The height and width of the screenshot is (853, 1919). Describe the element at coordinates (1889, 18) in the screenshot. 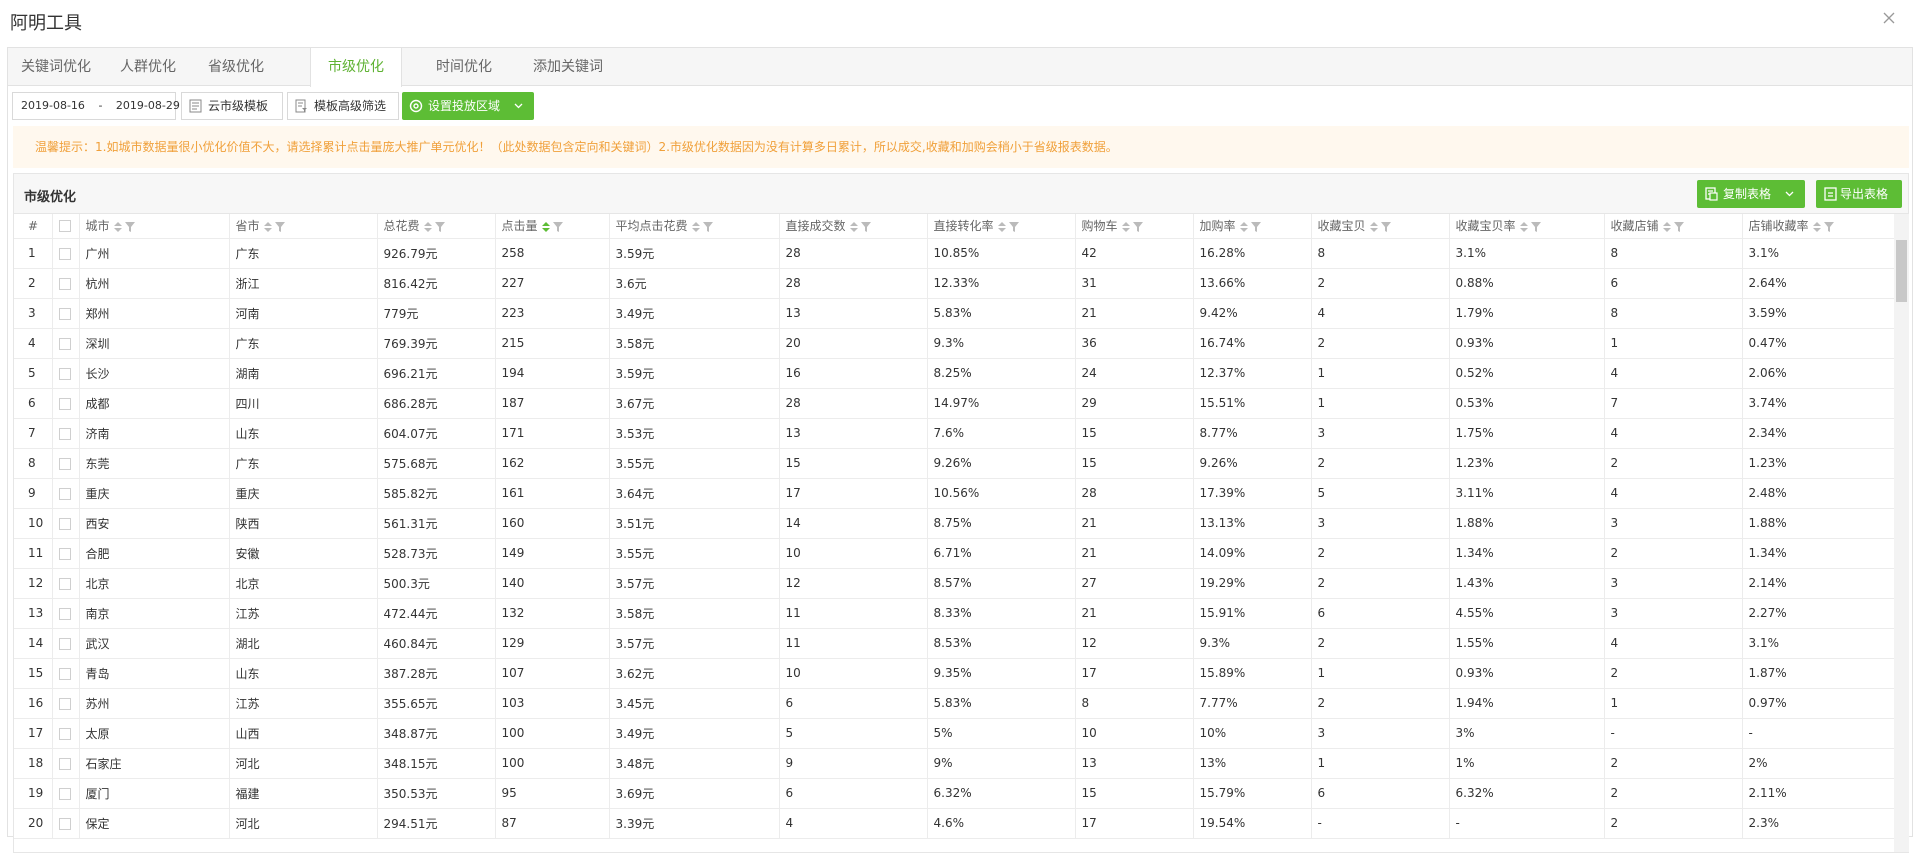

I see `close-icon` at that location.